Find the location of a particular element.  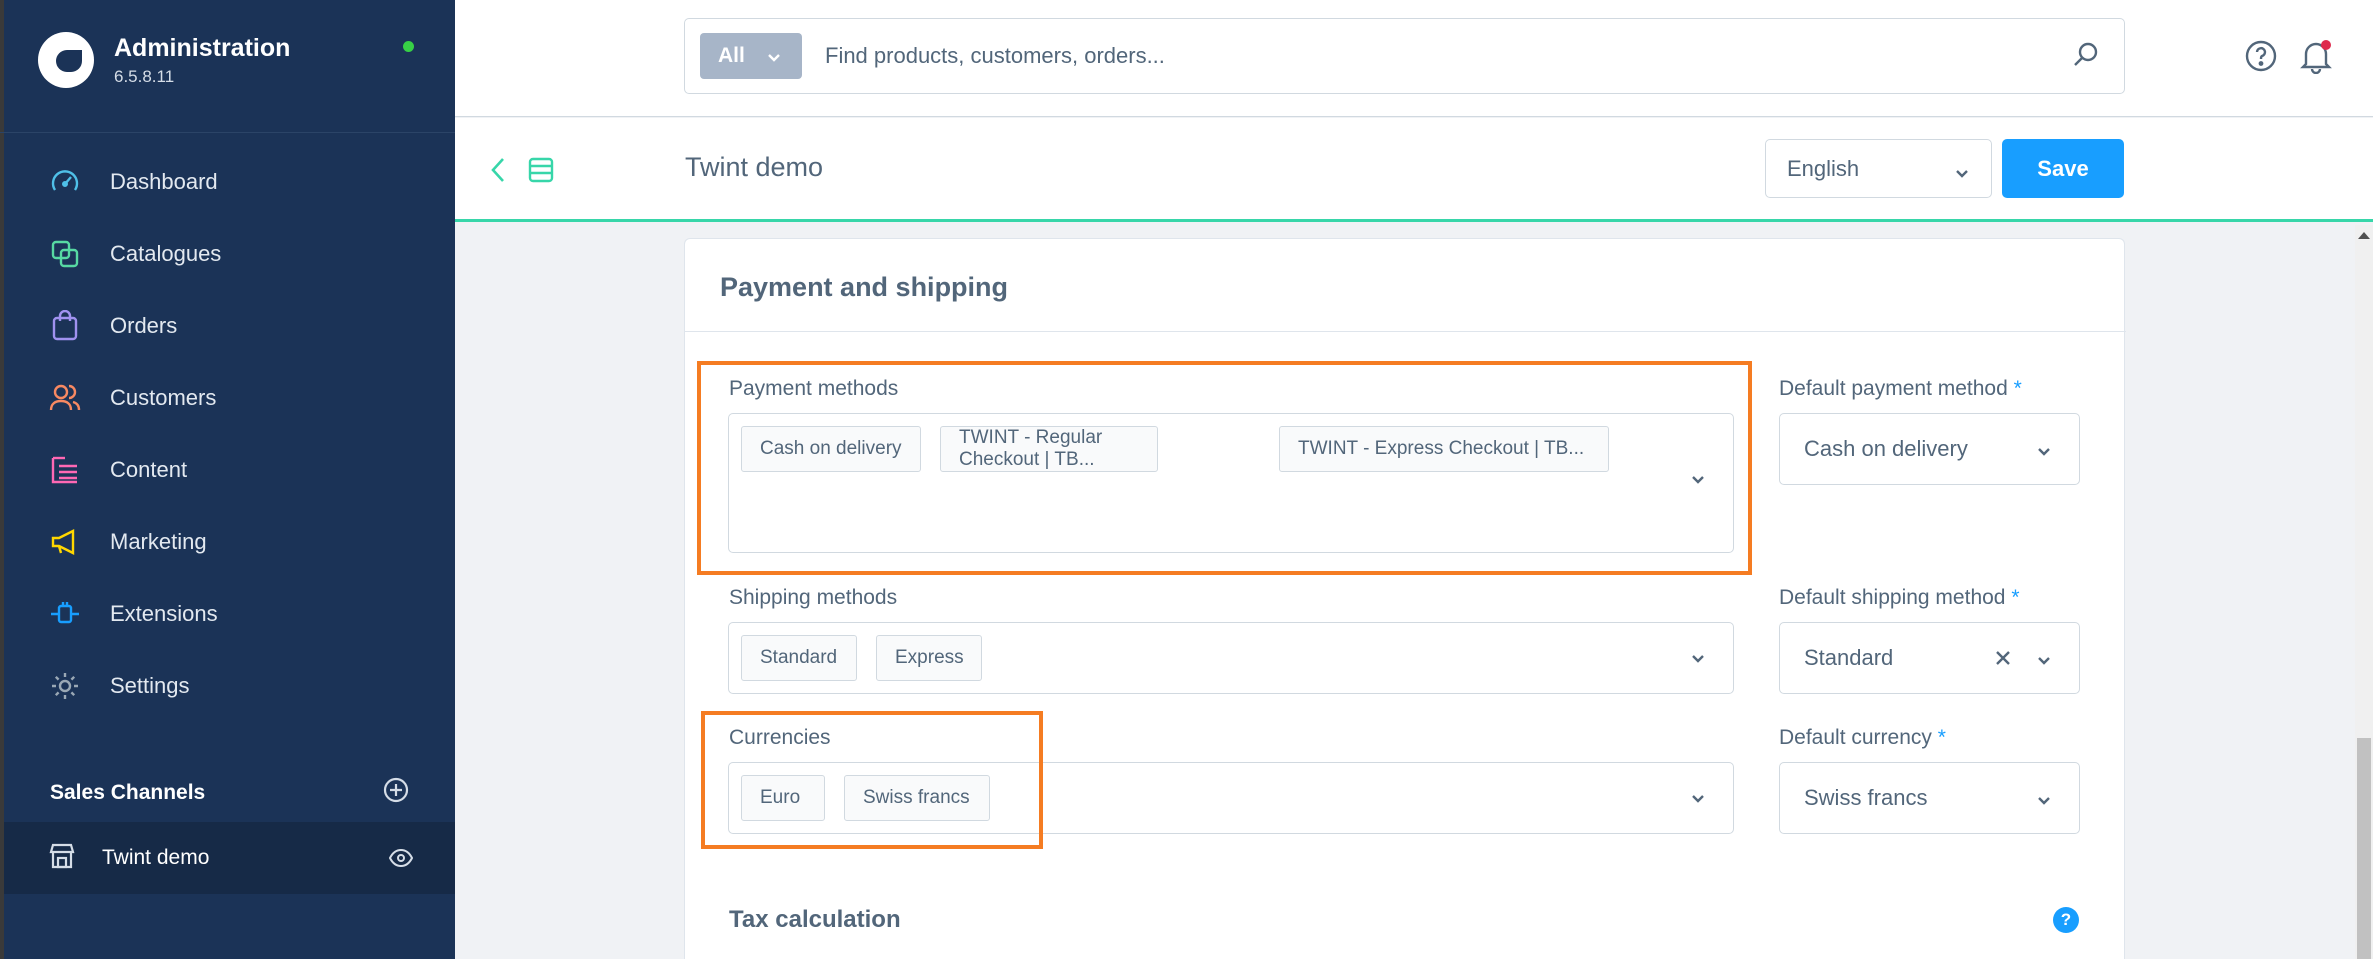

label-text: Default payment method is located at coordinates (1893, 388).